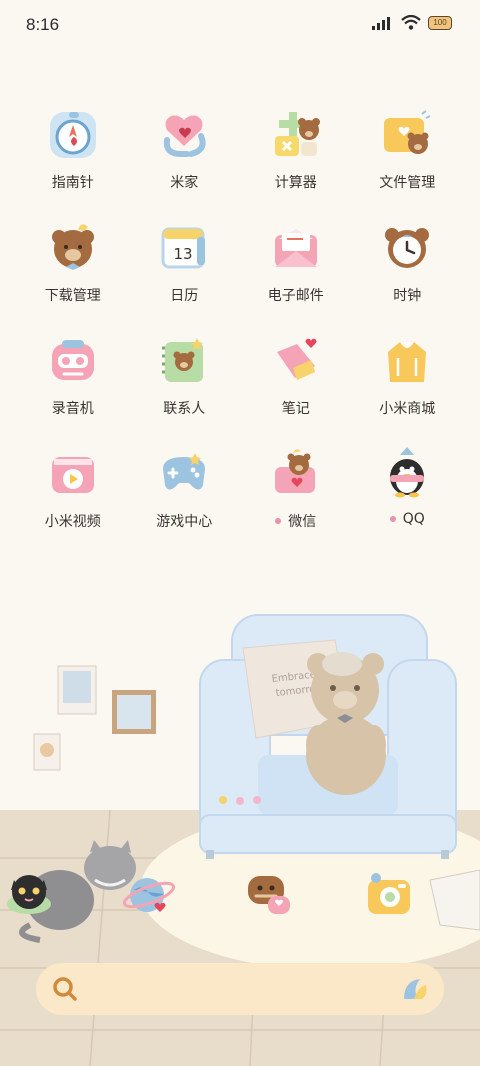 This screenshot has width=480, height=1066. What do you see at coordinates (295, 248) in the screenshot?
I see `email-icon` at bounding box center [295, 248].